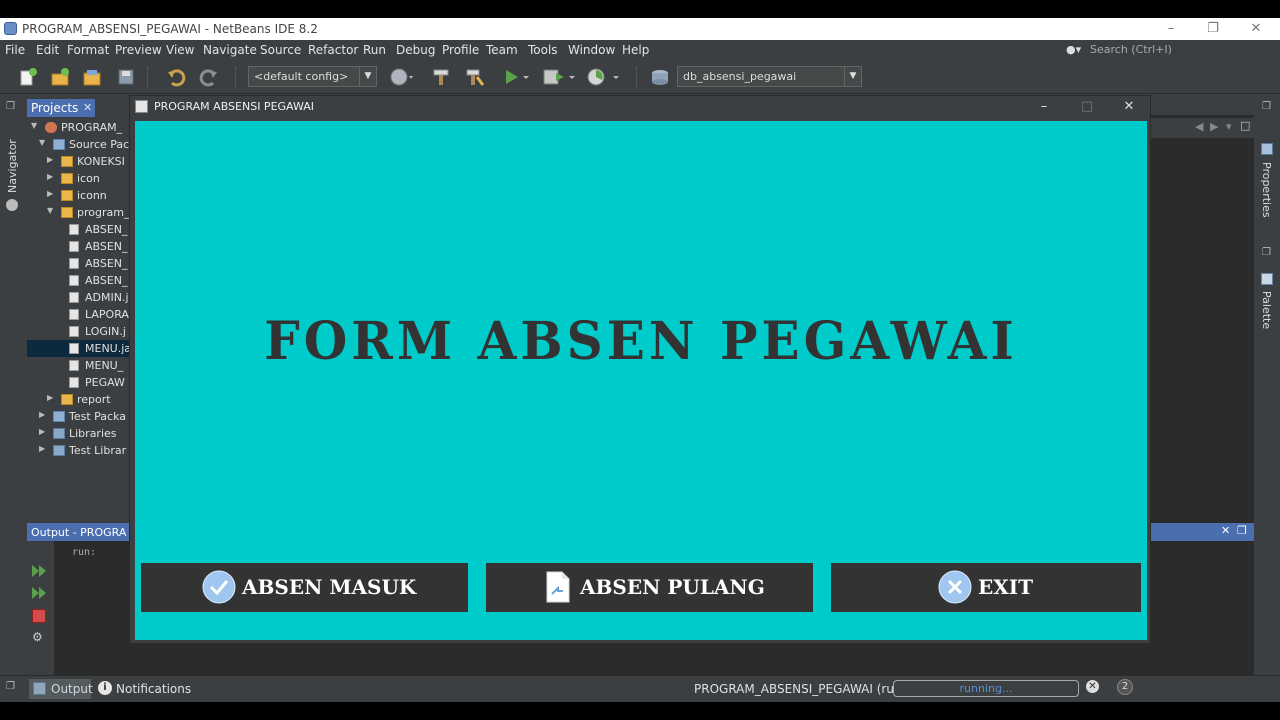 The image size is (1280, 720). I want to click on properties-tab: Properties, so click(1266, 190).